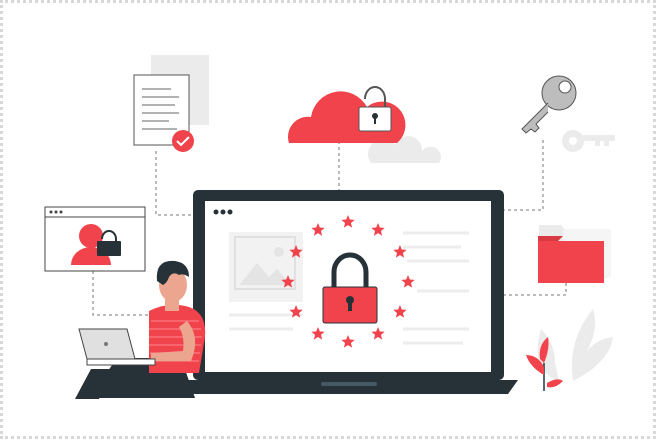 The width and height of the screenshot is (656, 442). What do you see at coordinates (364, 124) in the screenshot?
I see `cloud-lock-icon` at bounding box center [364, 124].